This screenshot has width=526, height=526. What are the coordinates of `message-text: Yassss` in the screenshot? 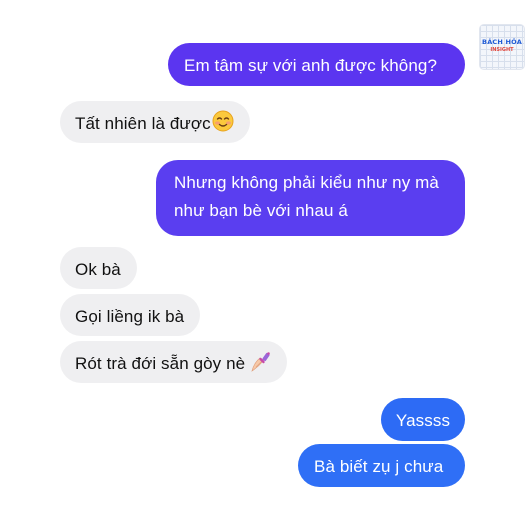 It's located at (423, 420).